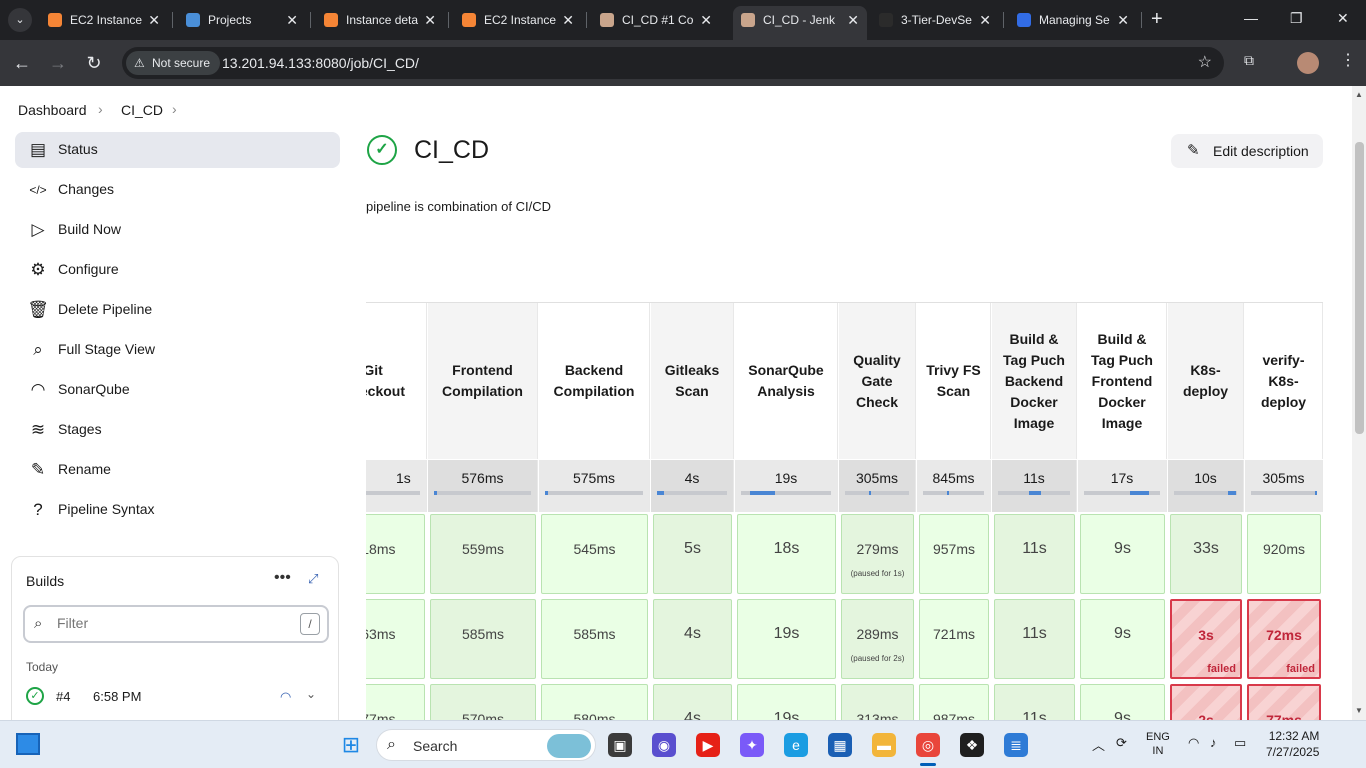  I want to click on more-options-icon: •••, so click(282, 578).